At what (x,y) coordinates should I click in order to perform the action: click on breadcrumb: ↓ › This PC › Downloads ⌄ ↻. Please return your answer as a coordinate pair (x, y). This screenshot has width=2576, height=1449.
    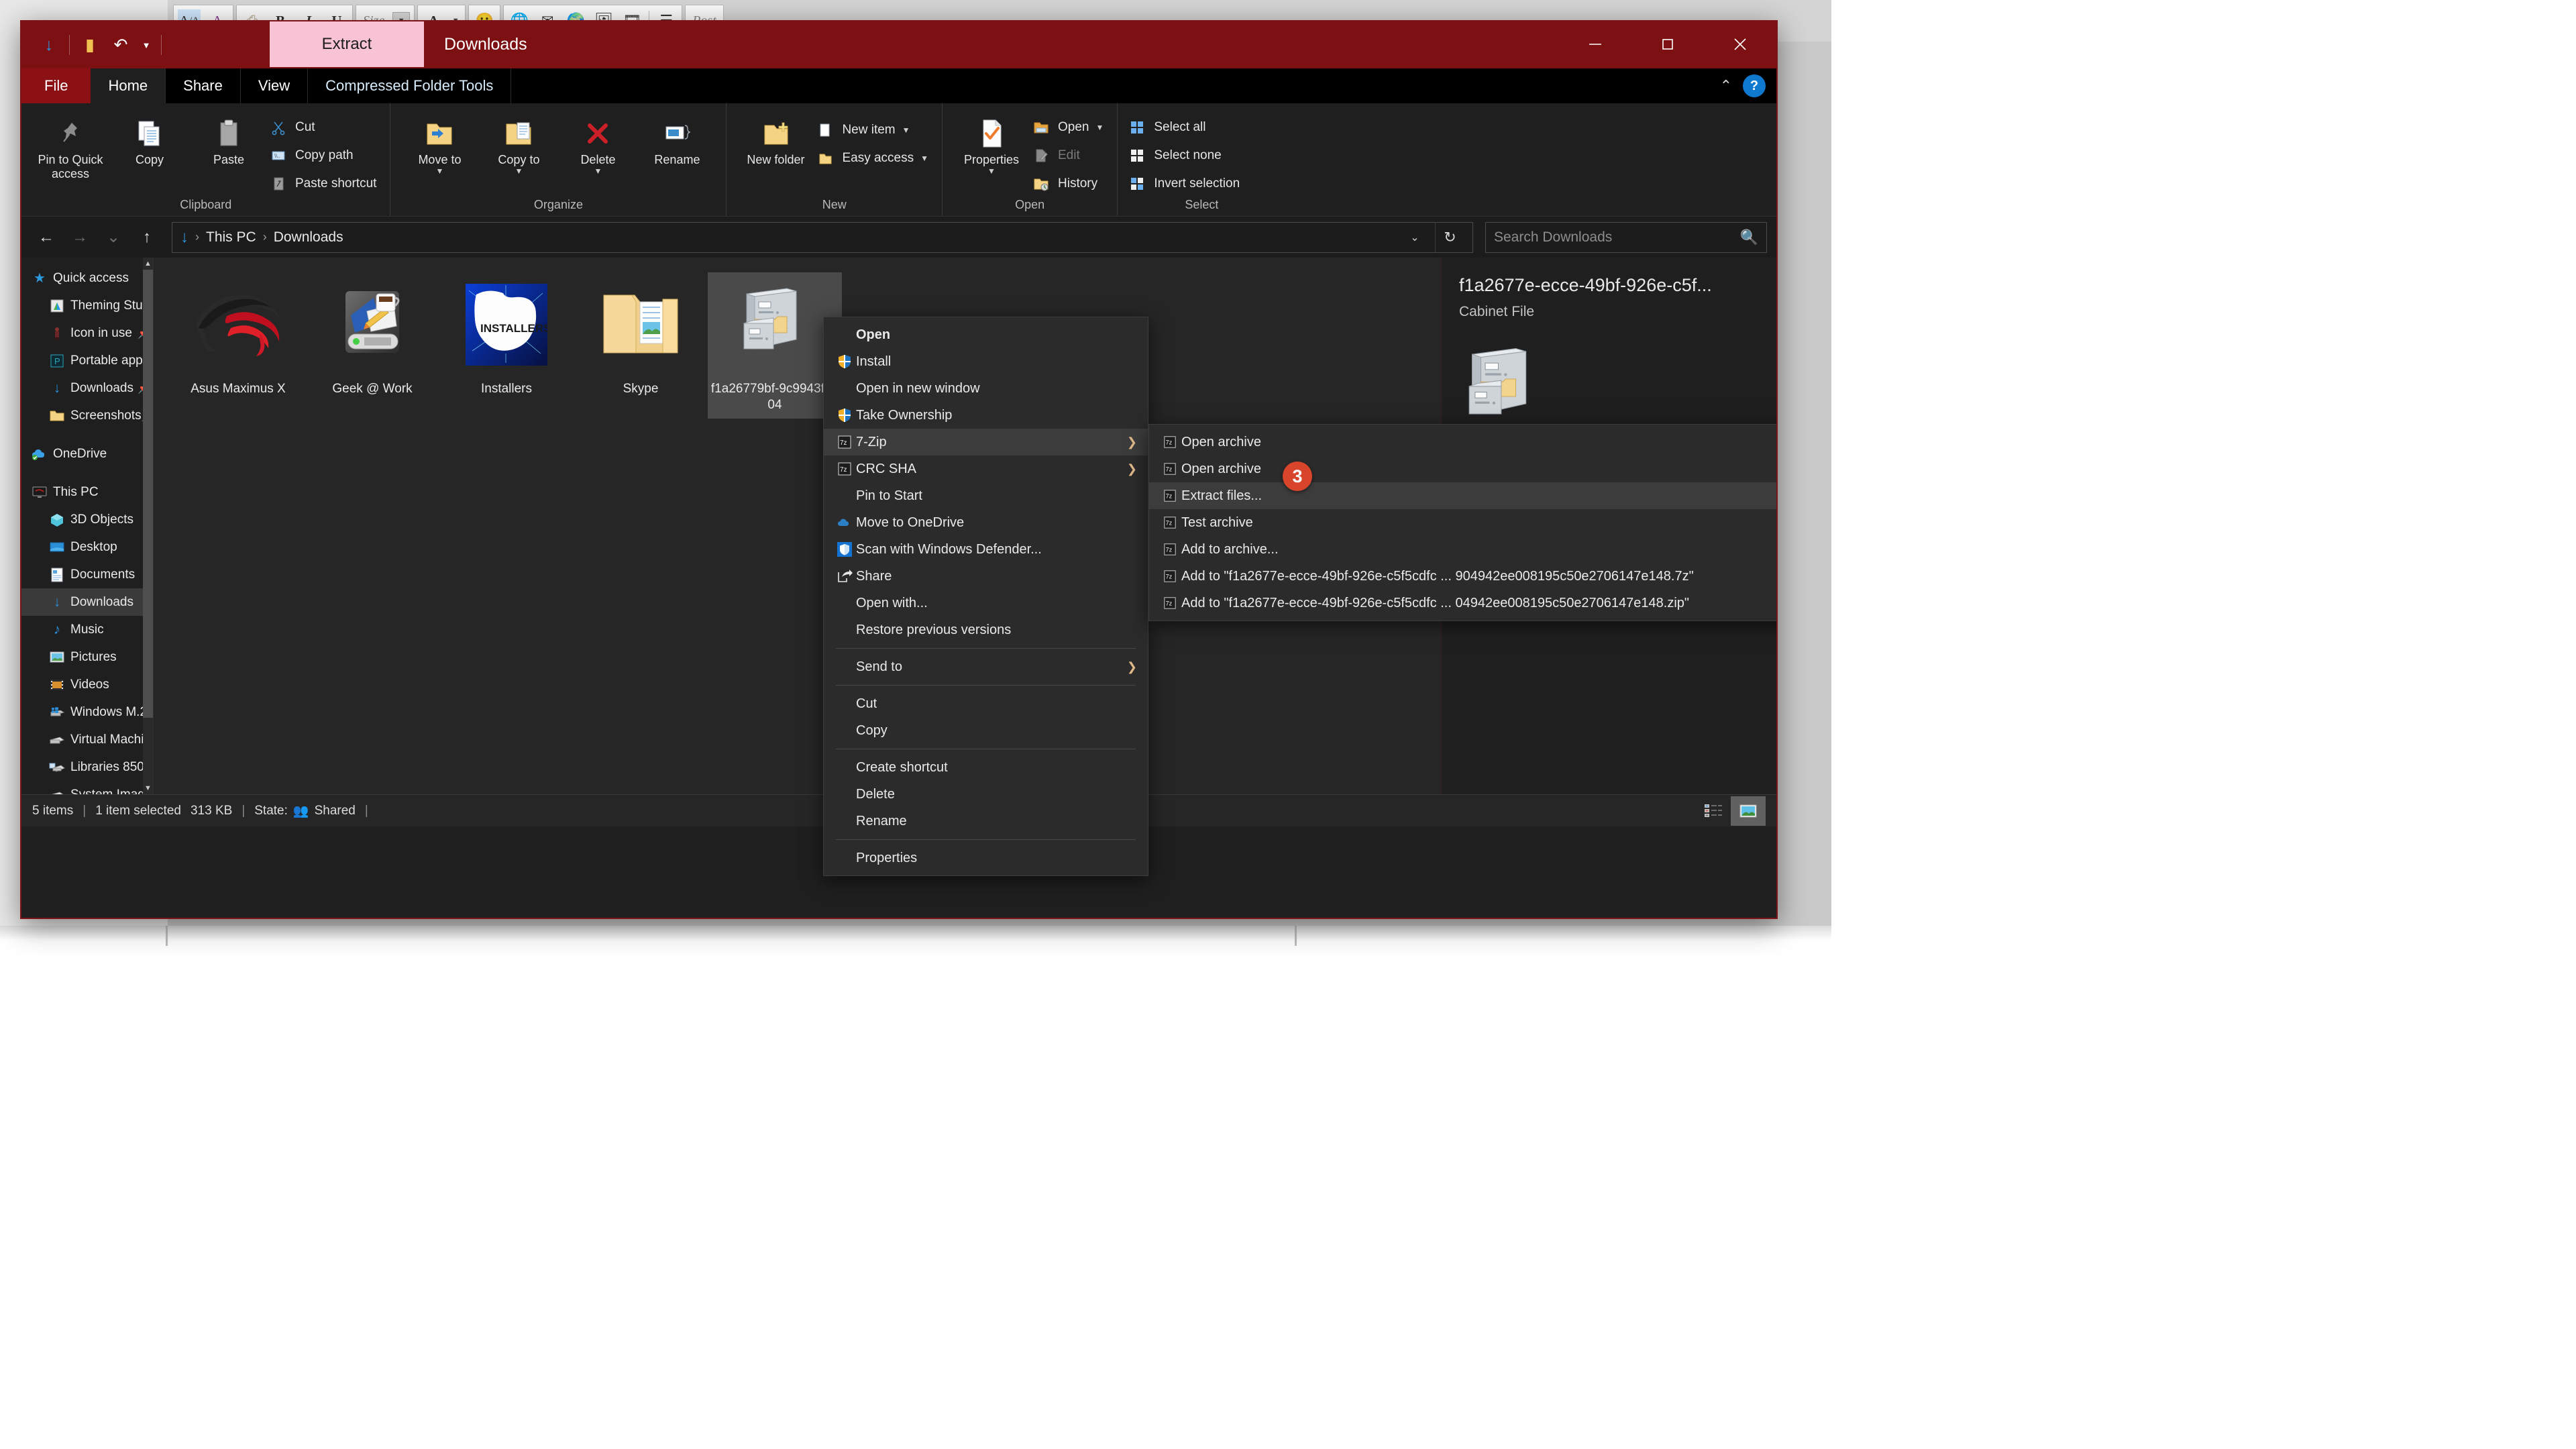
    Looking at the image, I should click on (822, 237).